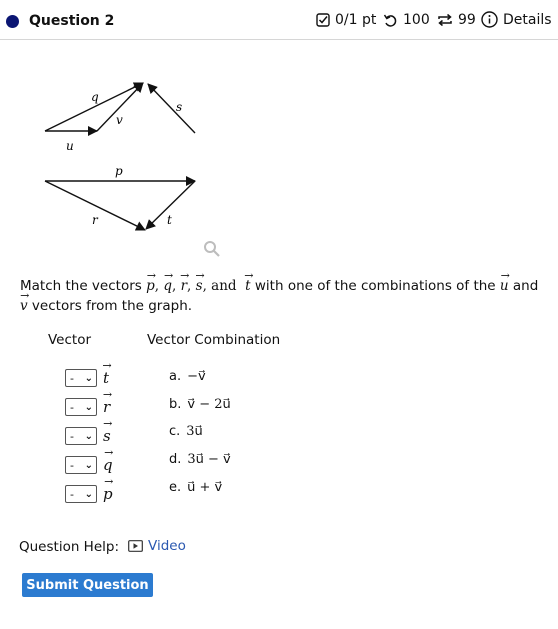 The width and height of the screenshot is (558, 629). I want to click on option-letter: c., so click(175, 431).